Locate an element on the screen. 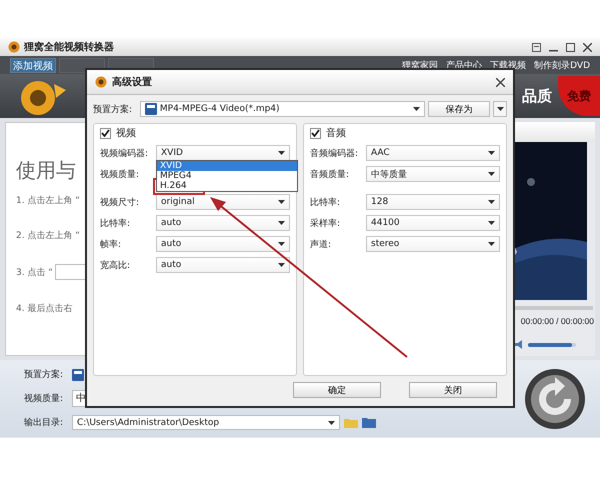 The height and width of the screenshot is (480, 600). field-label: 采样率: is located at coordinates (326, 224).